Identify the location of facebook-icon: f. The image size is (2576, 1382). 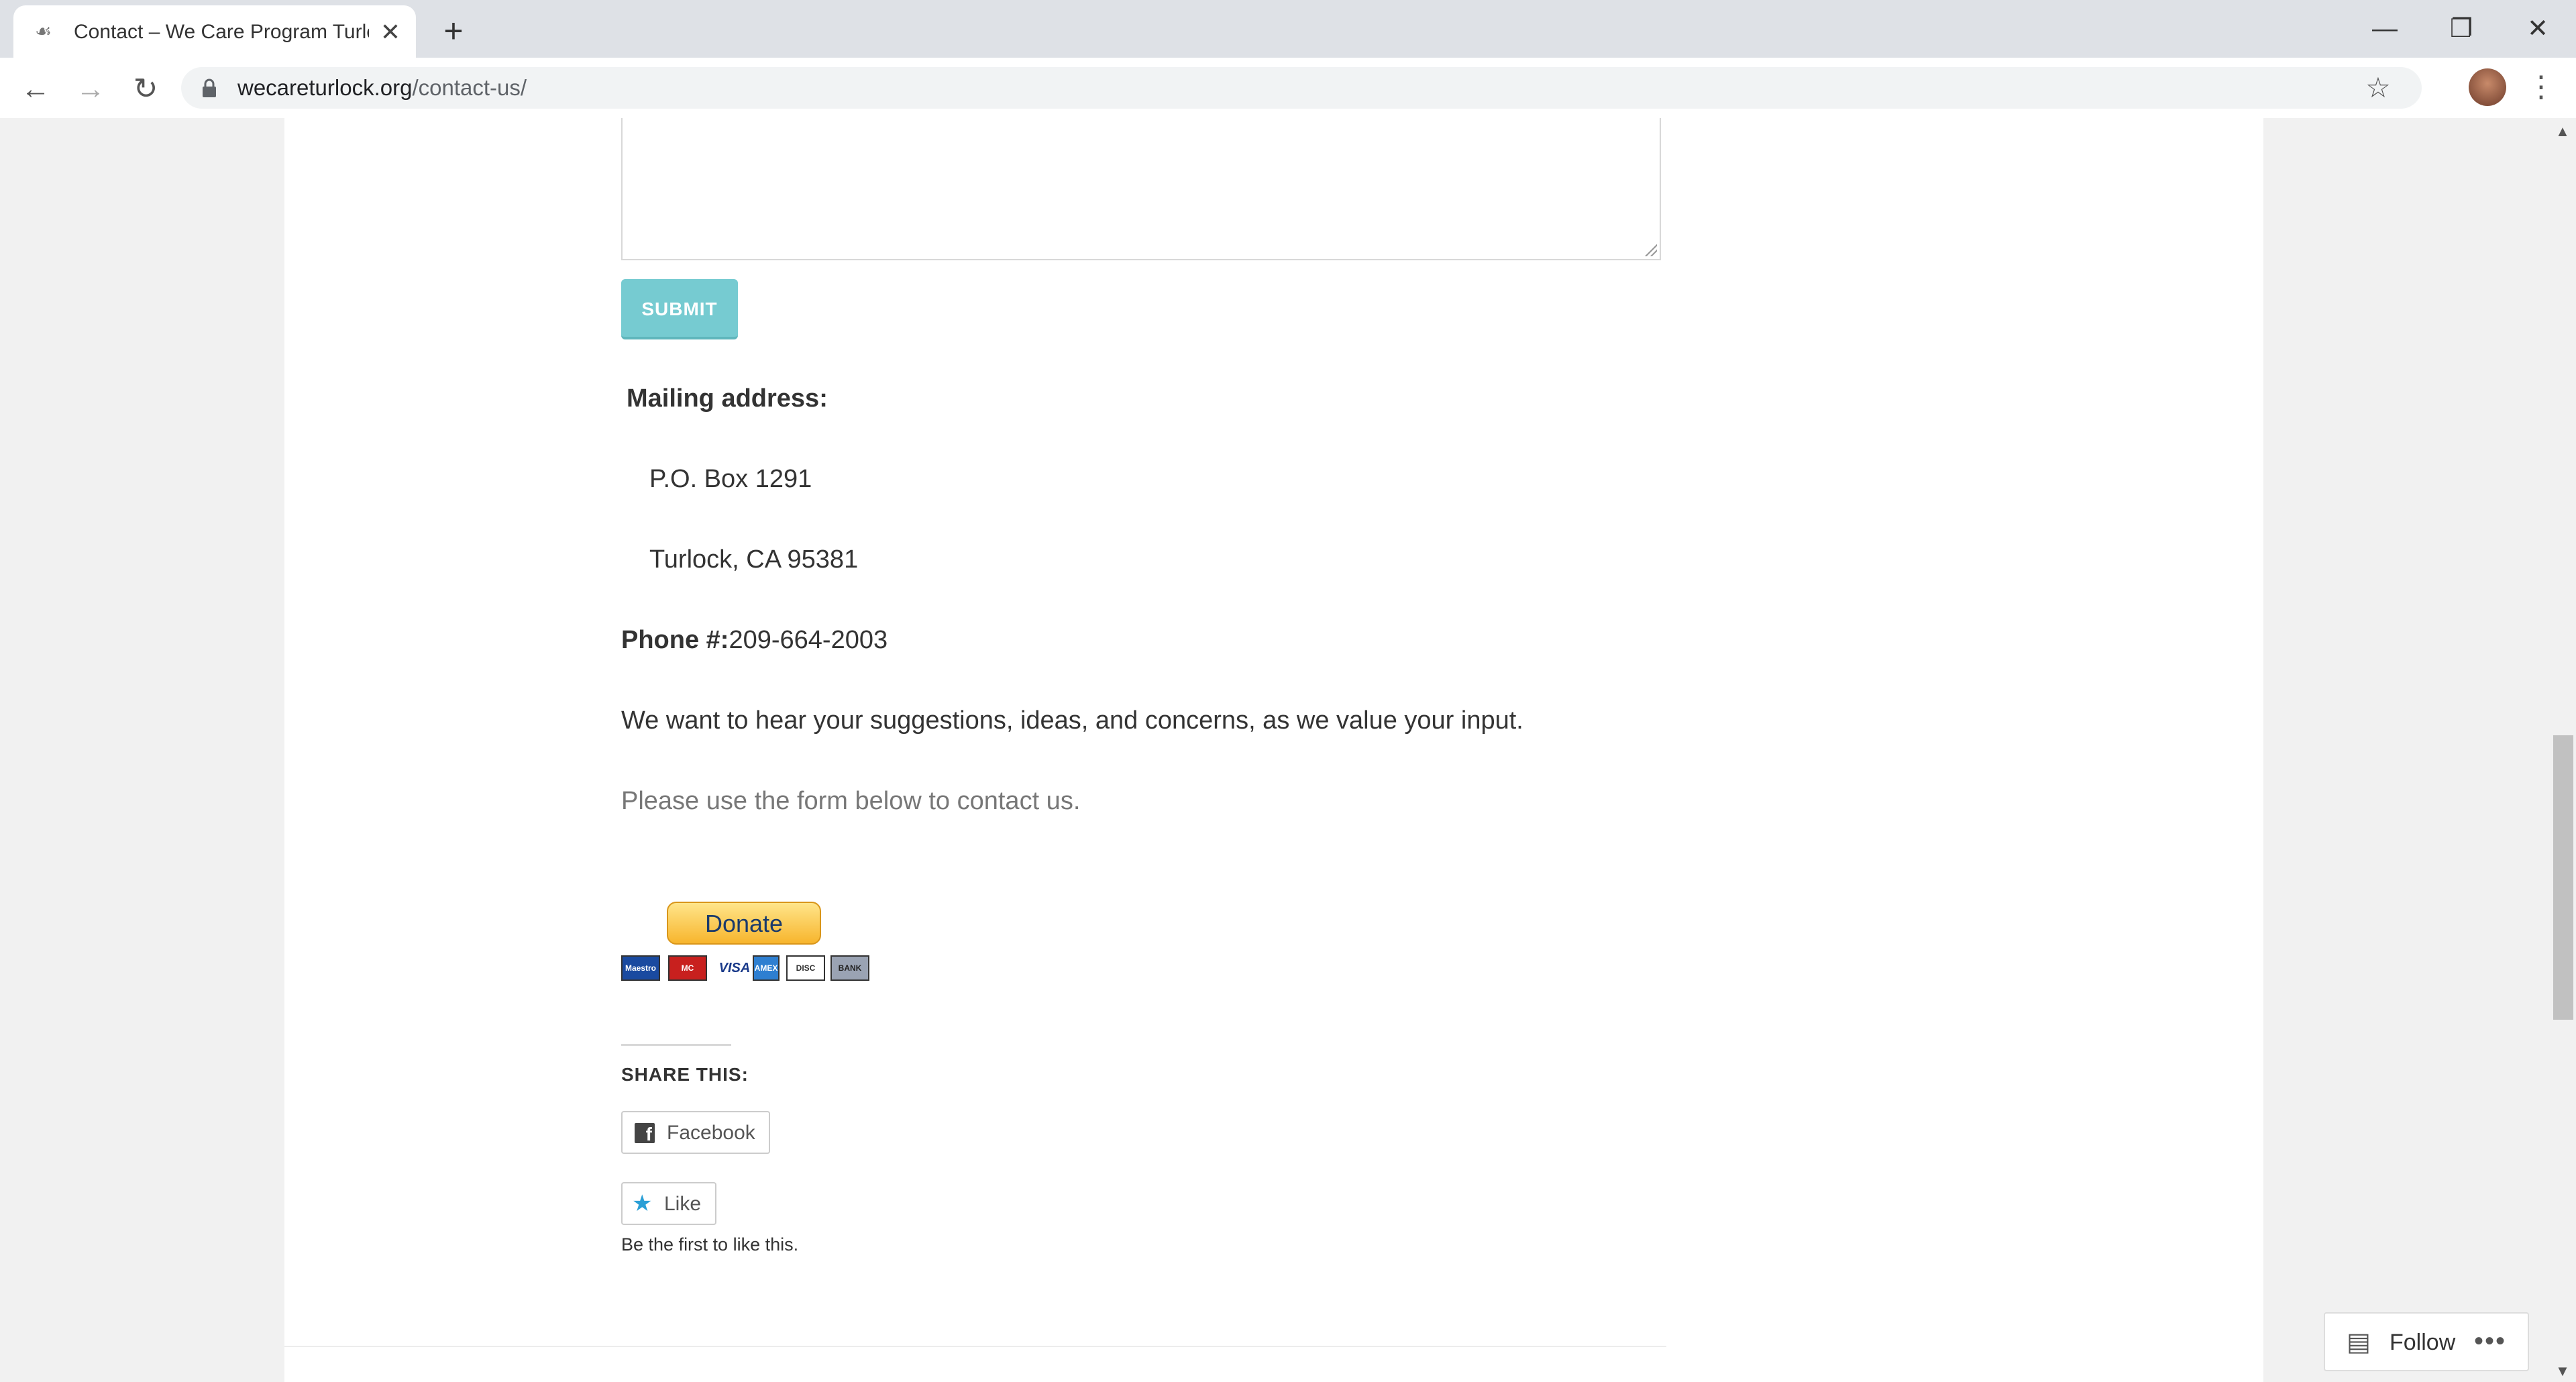
(645, 1134).